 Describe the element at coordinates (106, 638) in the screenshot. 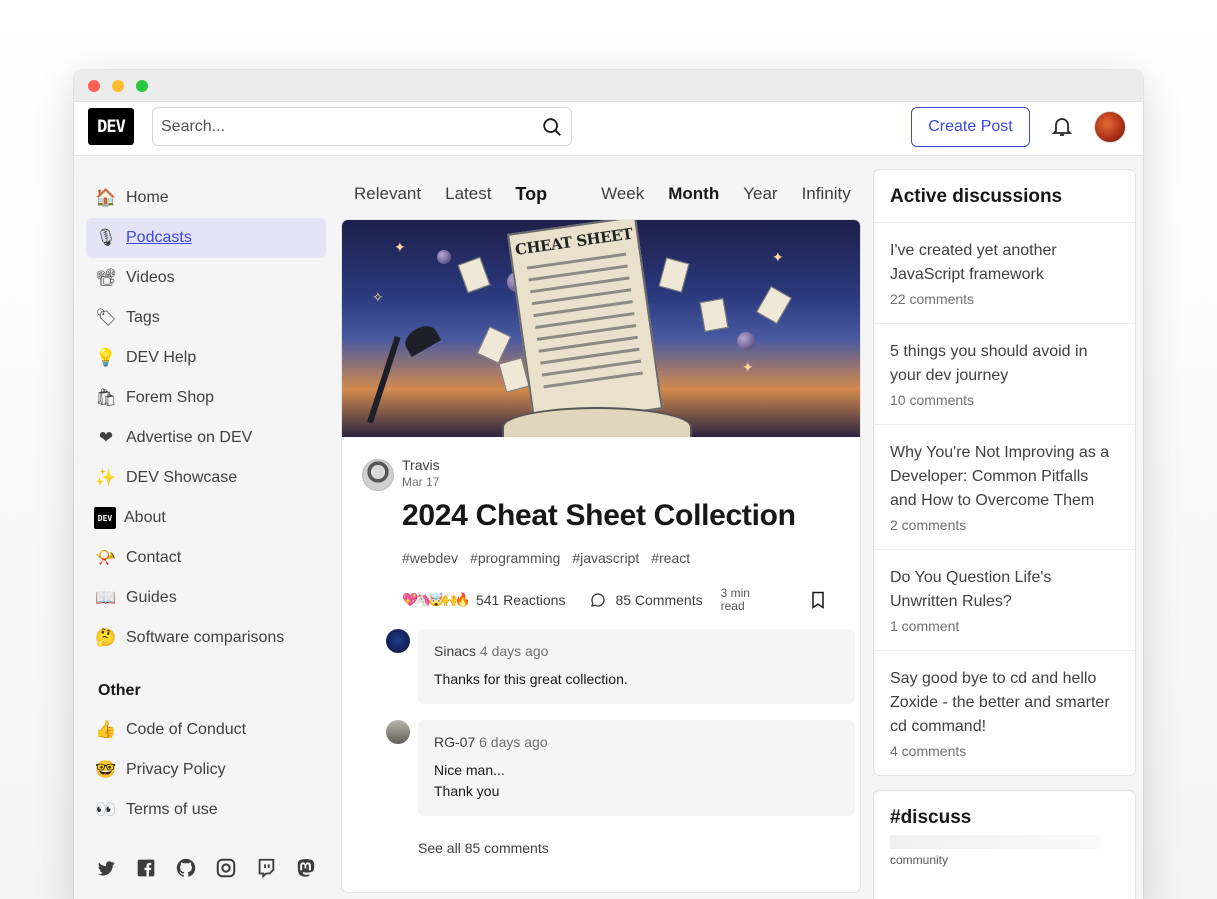

I see `software-comparisons-icon: 🤔` at that location.